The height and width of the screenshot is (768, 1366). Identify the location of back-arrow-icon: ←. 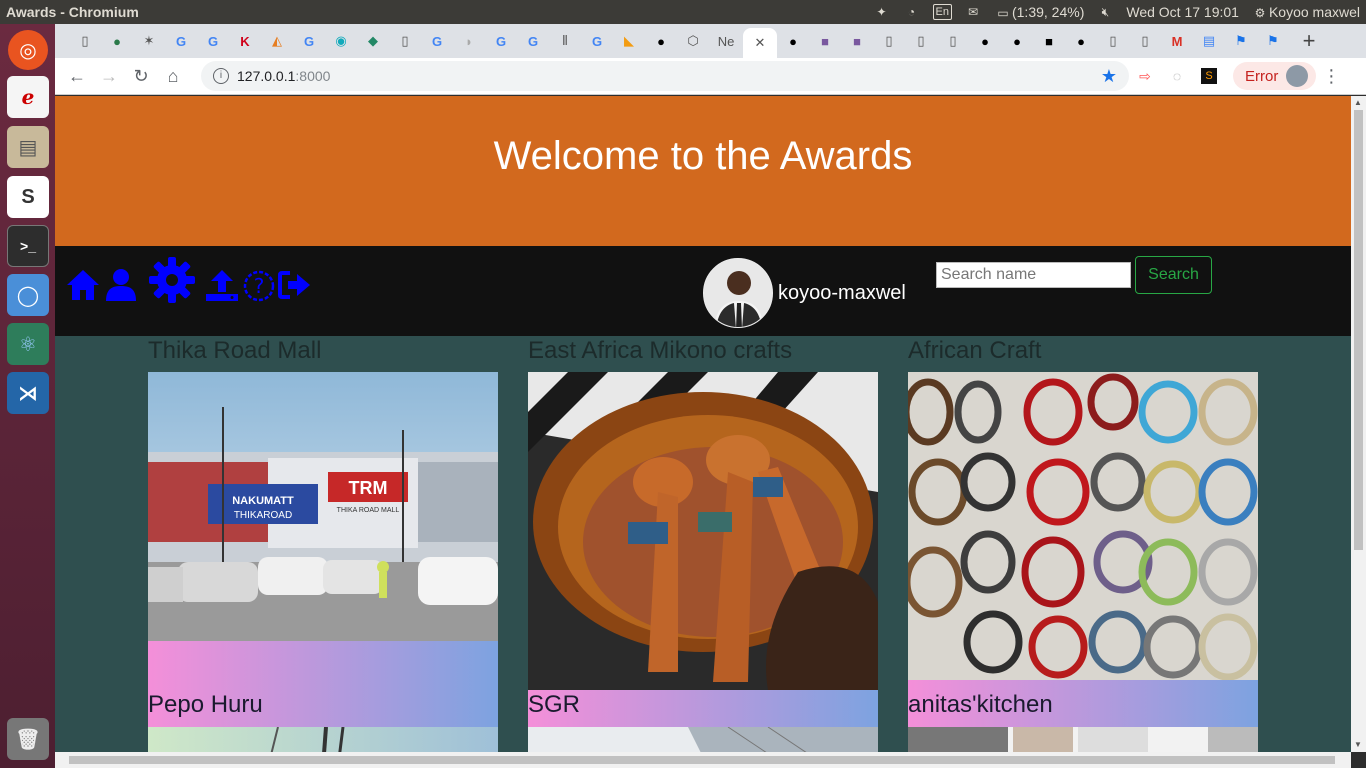
(77, 76).